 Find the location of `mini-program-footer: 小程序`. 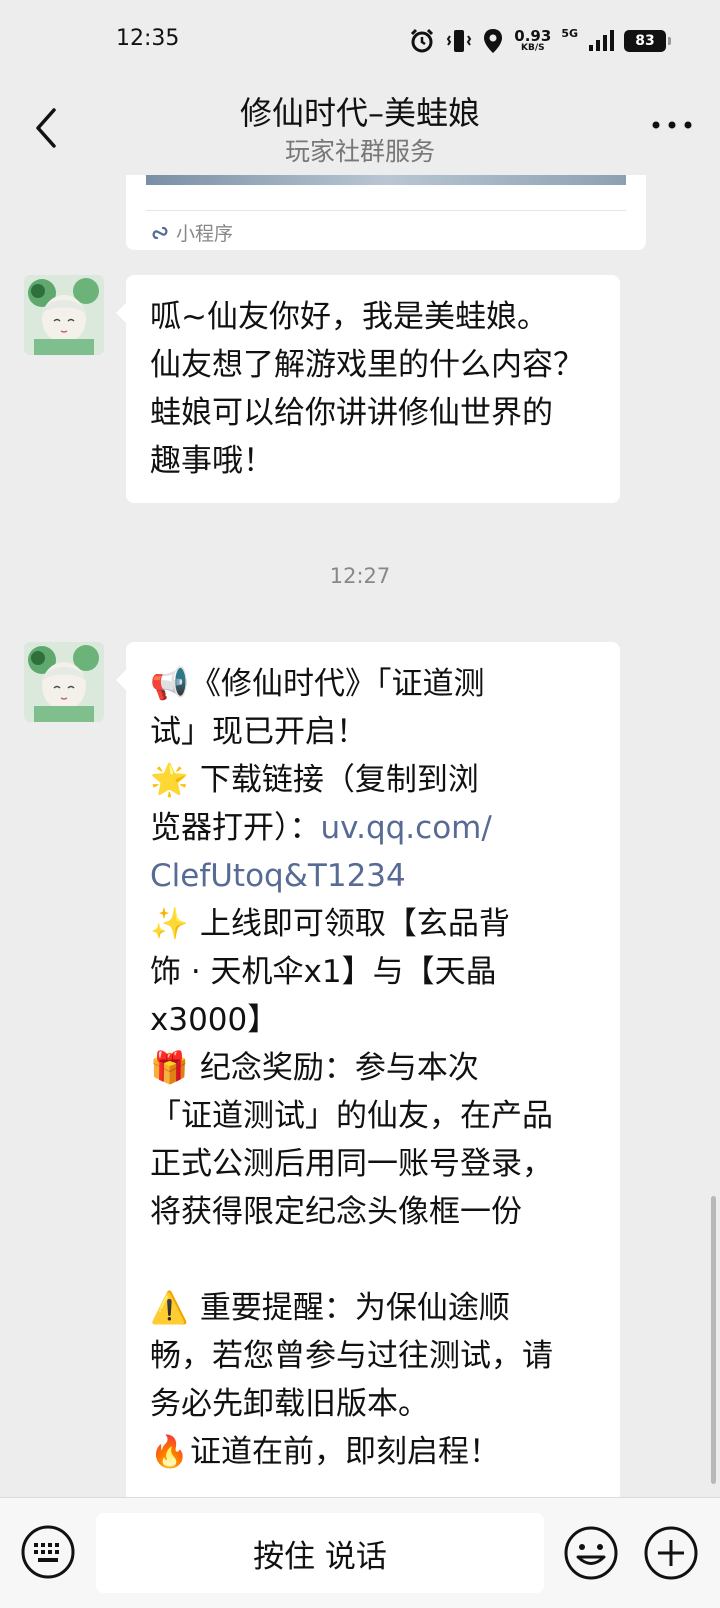

mini-program-footer: 小程序 is located at coordinates (191, 232).